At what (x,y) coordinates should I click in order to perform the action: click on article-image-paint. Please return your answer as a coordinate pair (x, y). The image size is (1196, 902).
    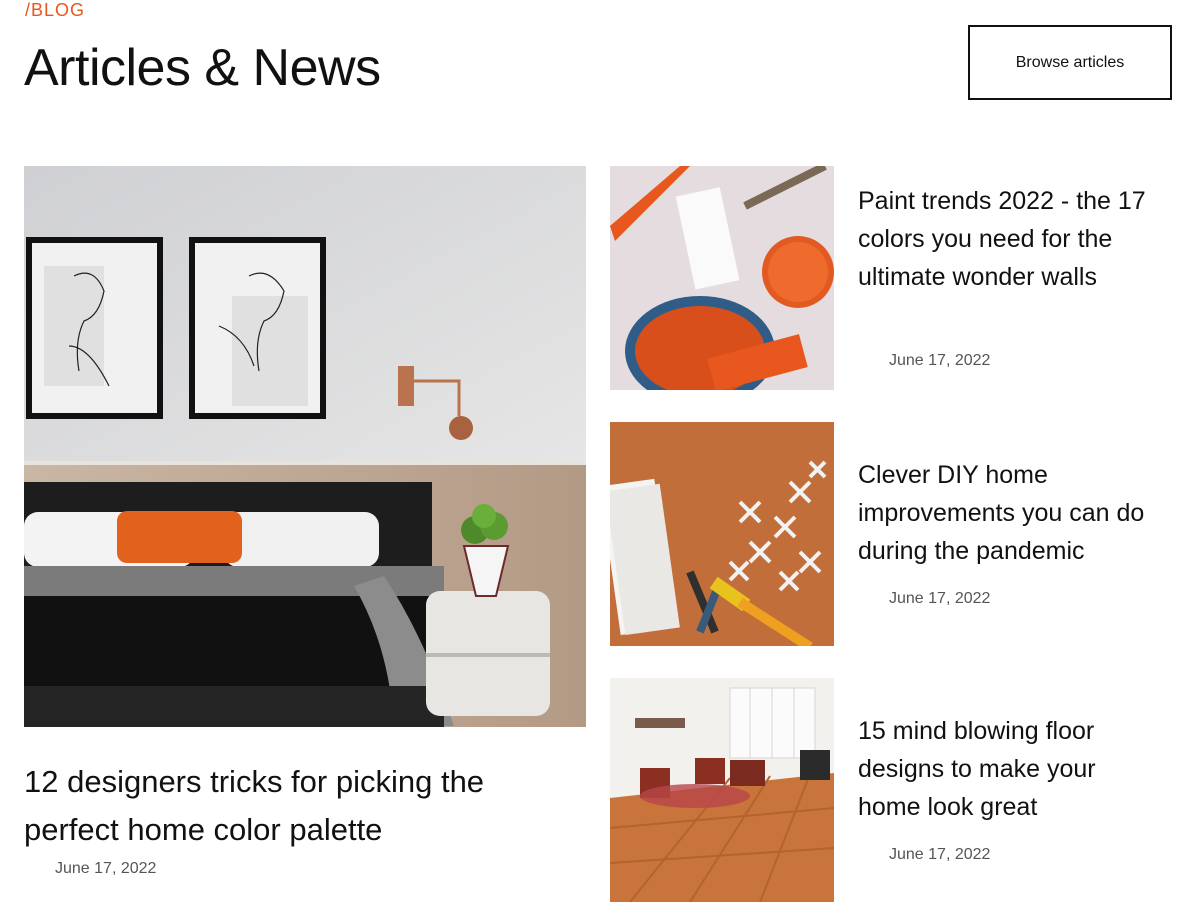
    Looking at the image, I should click on (722, 278).